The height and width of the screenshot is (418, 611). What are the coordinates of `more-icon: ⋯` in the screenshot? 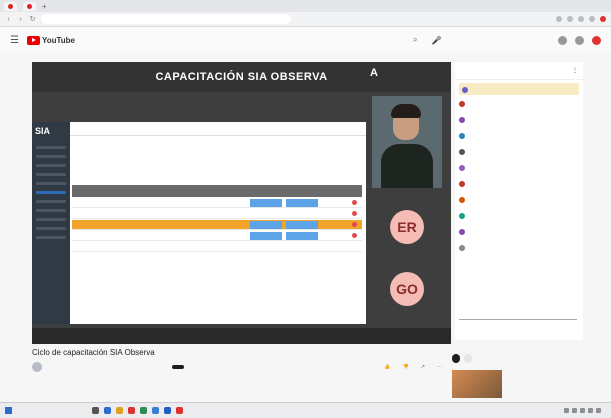 It's located at (439, 367).